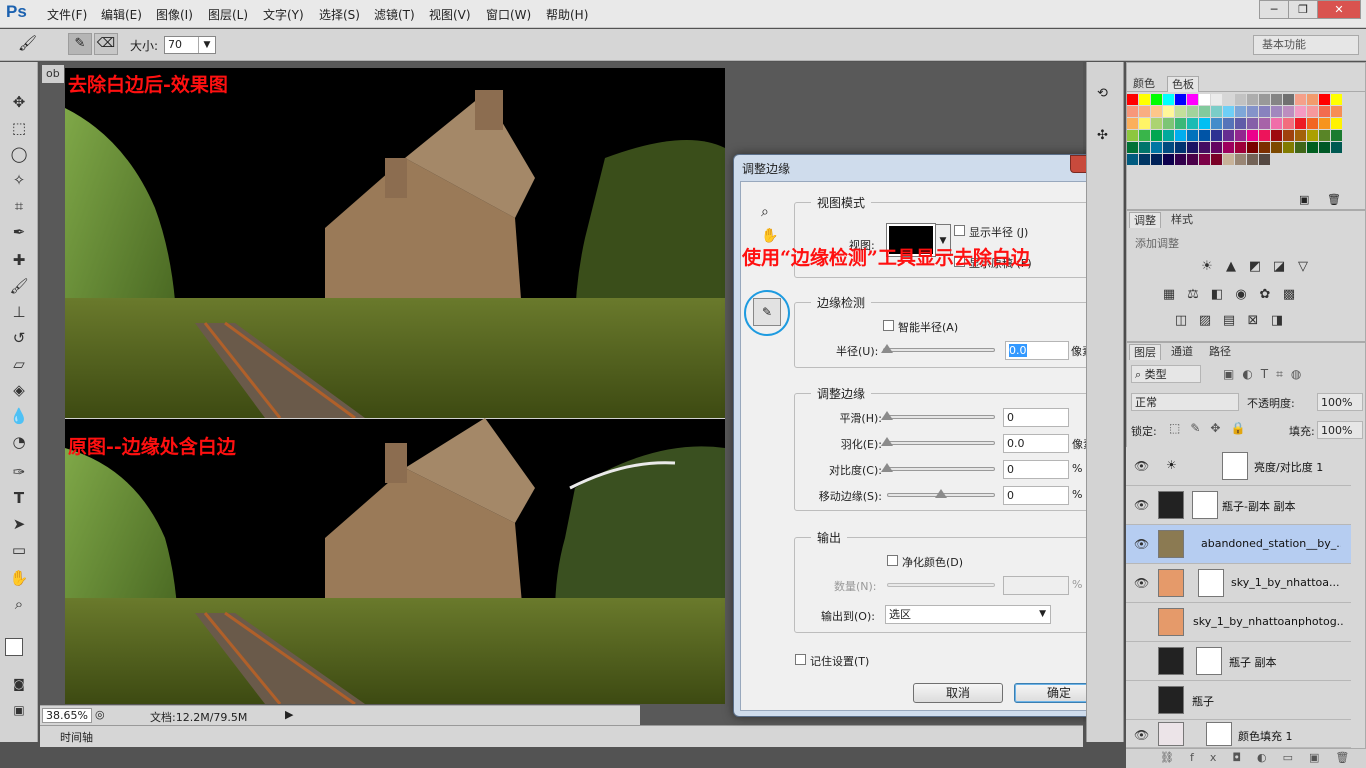 This screenshot has width=1366, height=768. Describe the element at coordinates (508, 14) in the screenshot. I see `menu-window: 窗口(W)` at that location.